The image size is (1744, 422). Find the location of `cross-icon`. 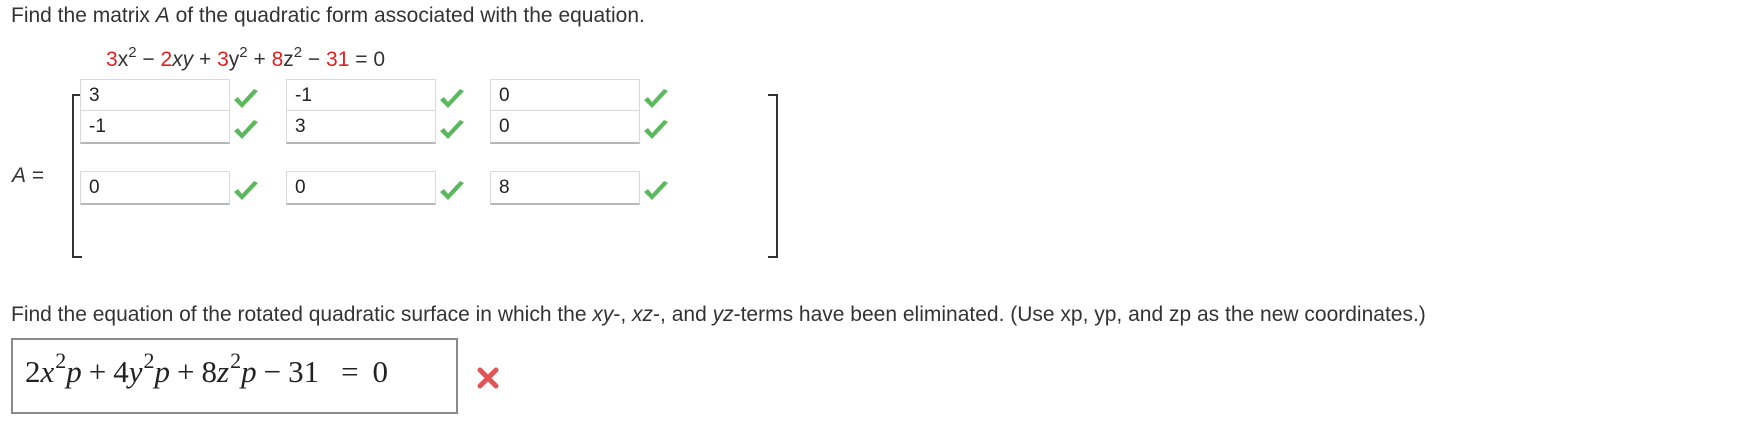

cross-icon is located at coordinates (488, 378).